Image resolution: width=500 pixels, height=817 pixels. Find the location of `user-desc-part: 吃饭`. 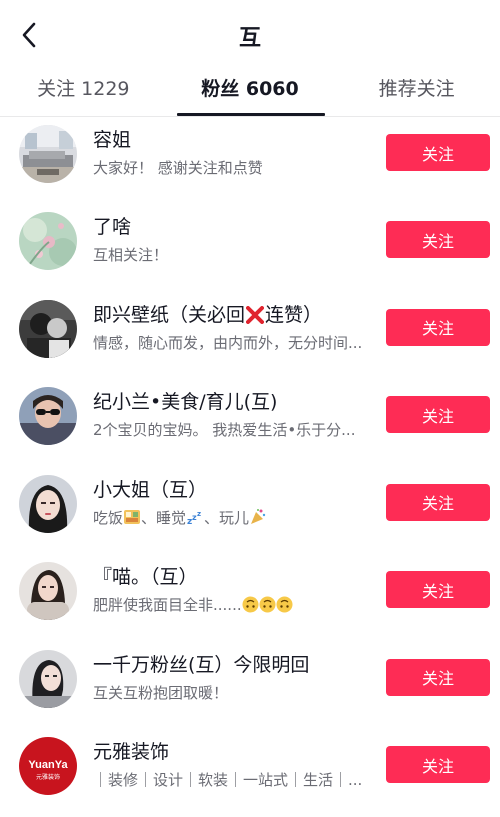

user-desc-part: 吃饭 is located at coordinates (108, 517).